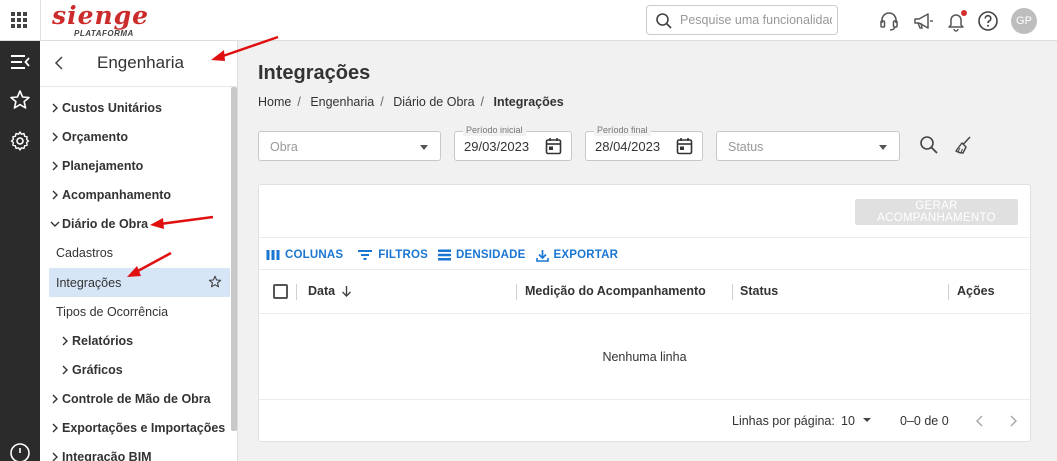  What do you see at coordinates (644, 399) in the screenshot?
I see `grid-footer-divider` at bounding box center [644, 399].